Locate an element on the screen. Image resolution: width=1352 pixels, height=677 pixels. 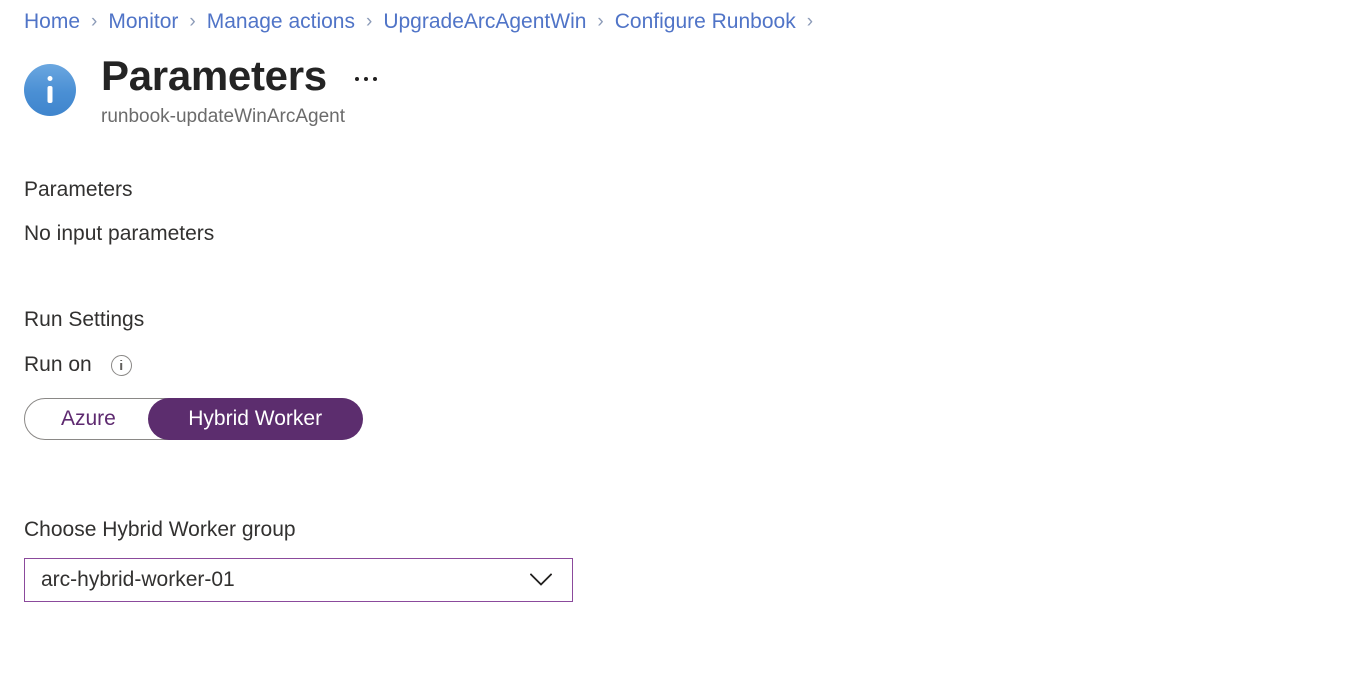
parameters-heading: Parameters is located at coordinates (78, 189).